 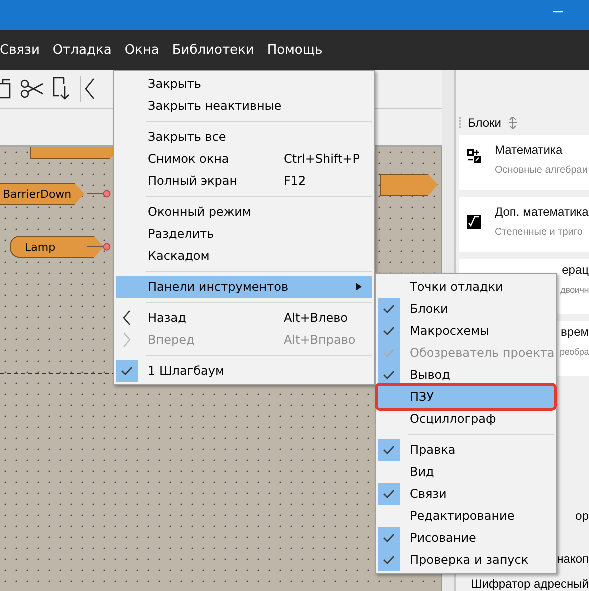 What do you see at coordinates (573, 559) in the screenshot?
I see `block-name: накоп` at bounding box center [573, 559].